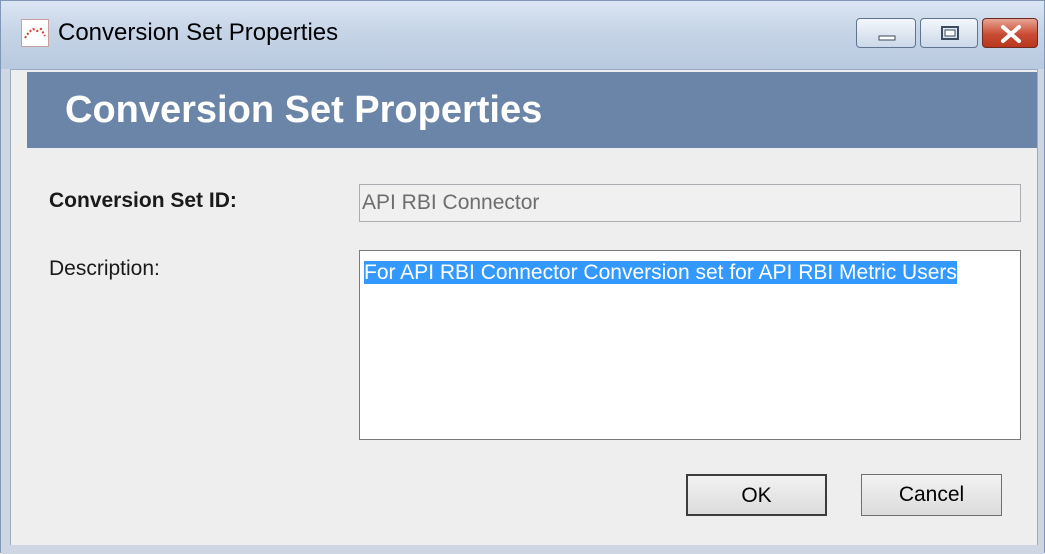 The width and height of the screenshot is (1045, 554). I want to click on close-button, so click(1010, 33).